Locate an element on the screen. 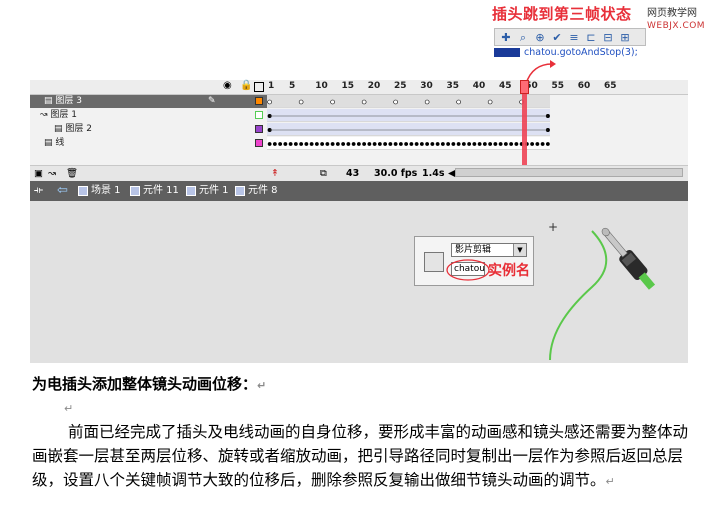  layer-row-图层2: ▤ 图层 2 is located at coordinates (148, 129).